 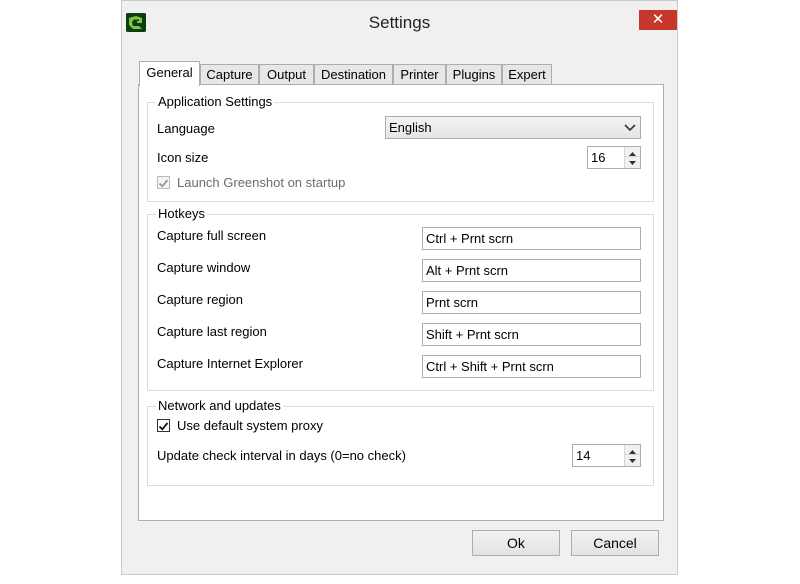 I want to click on launch-on-startup-checkbox, so click(x=163, y=182).